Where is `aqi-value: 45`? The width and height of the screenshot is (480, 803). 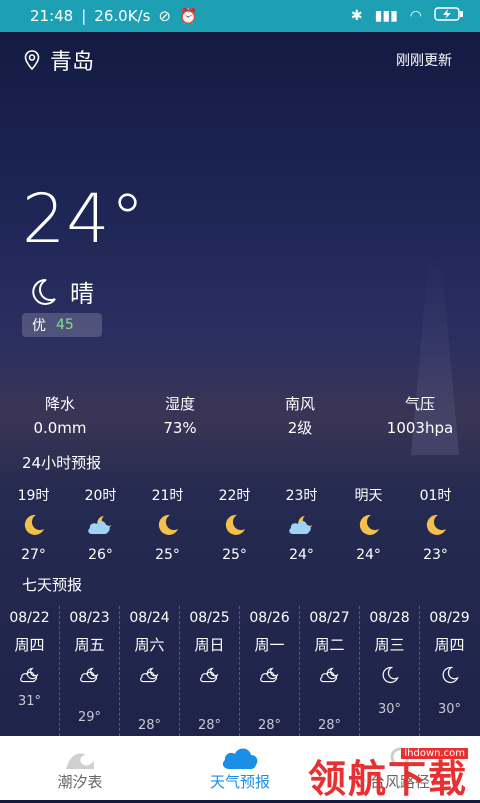 aqi-value: 45 is located at coordinates (65, 325).